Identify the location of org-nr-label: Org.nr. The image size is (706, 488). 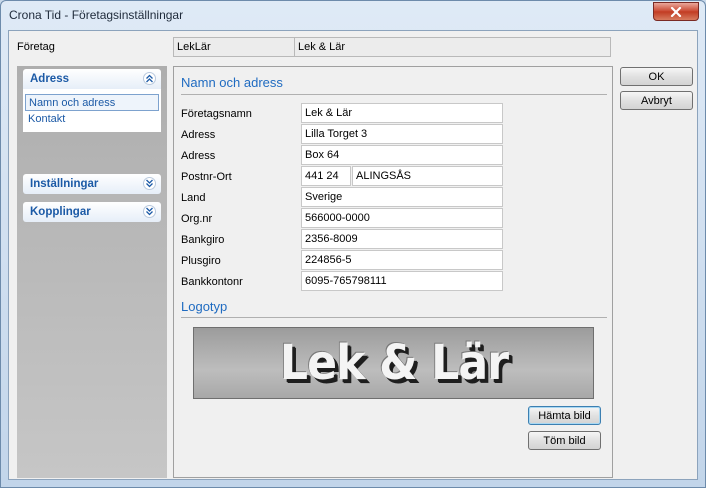
(197, 219).